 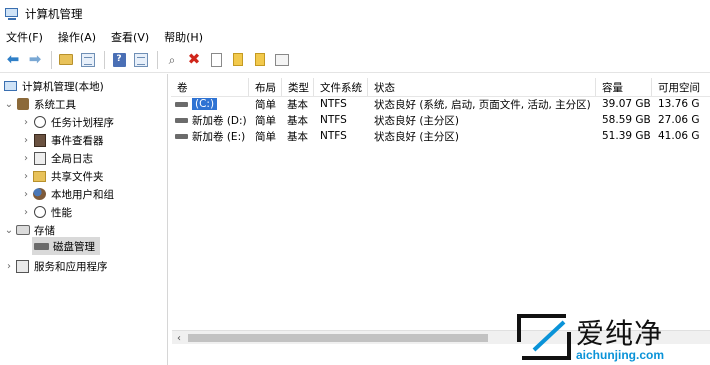 What do you see at coordinates (24, 37) in the screenshot?
I see `menu-file: 文件(F)` at bounding box center [24, 37].